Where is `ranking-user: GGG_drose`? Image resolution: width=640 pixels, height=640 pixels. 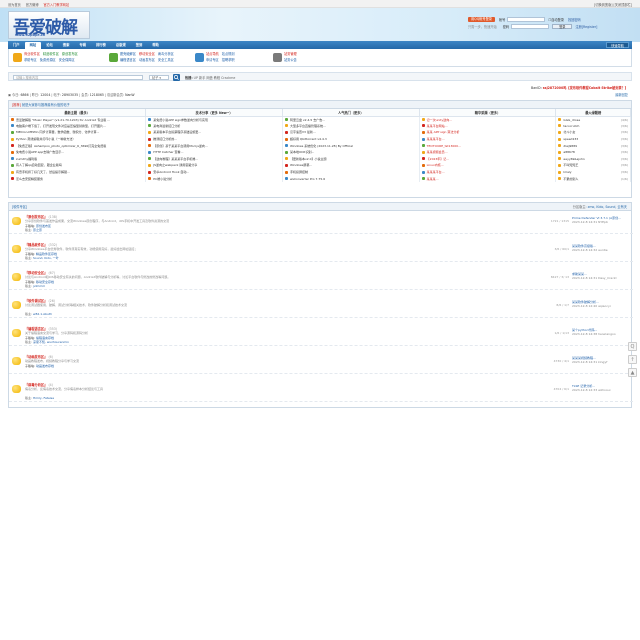
ranking-user: GGG_drose is located at coordinates (571, 120).